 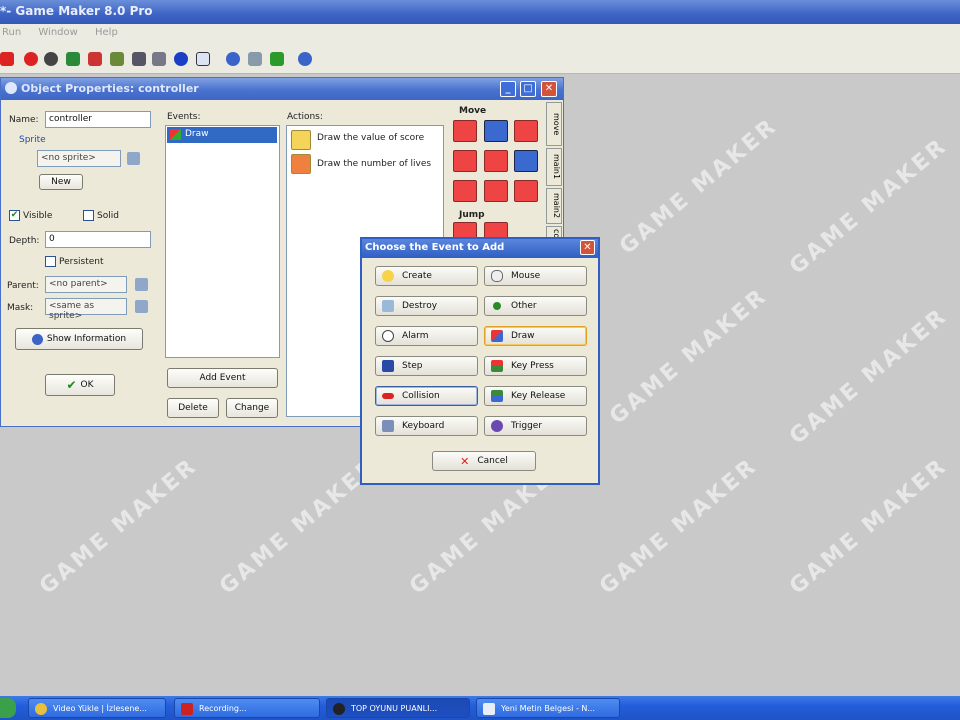 What do you see at coordinates (496, 131) in the screenshot?
I see `move-free-icon` at bounding box center [496, 131].